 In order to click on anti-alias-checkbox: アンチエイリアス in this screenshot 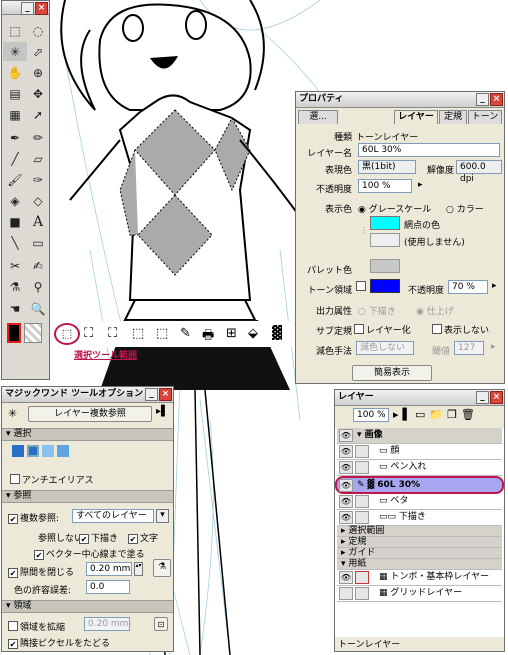, I will do `click(52, 479)`.